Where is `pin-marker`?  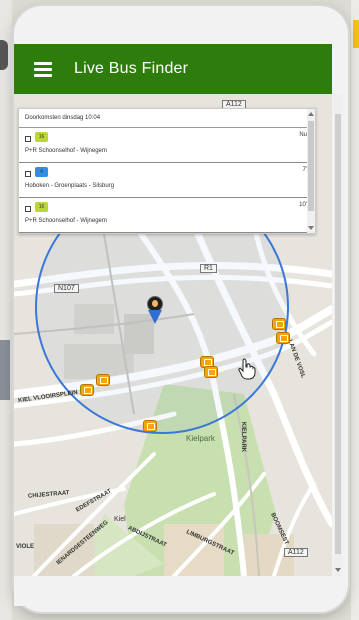 pin-marker is located at coordinates (155, 317).